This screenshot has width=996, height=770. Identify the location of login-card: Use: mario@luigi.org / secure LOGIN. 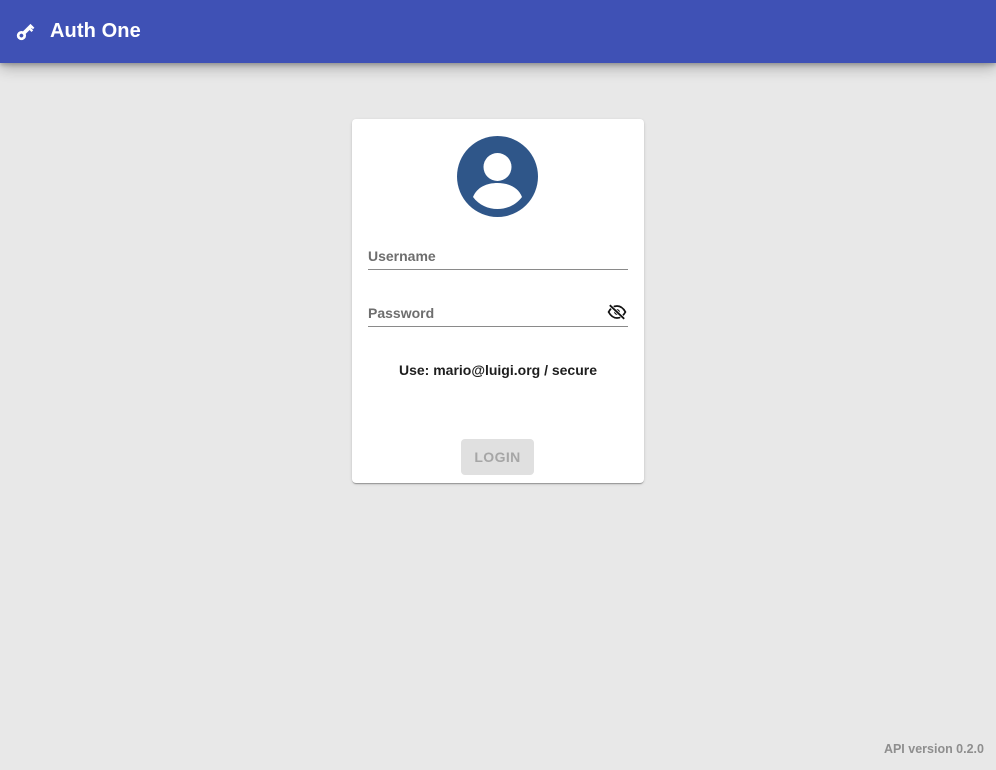
(498, 301).